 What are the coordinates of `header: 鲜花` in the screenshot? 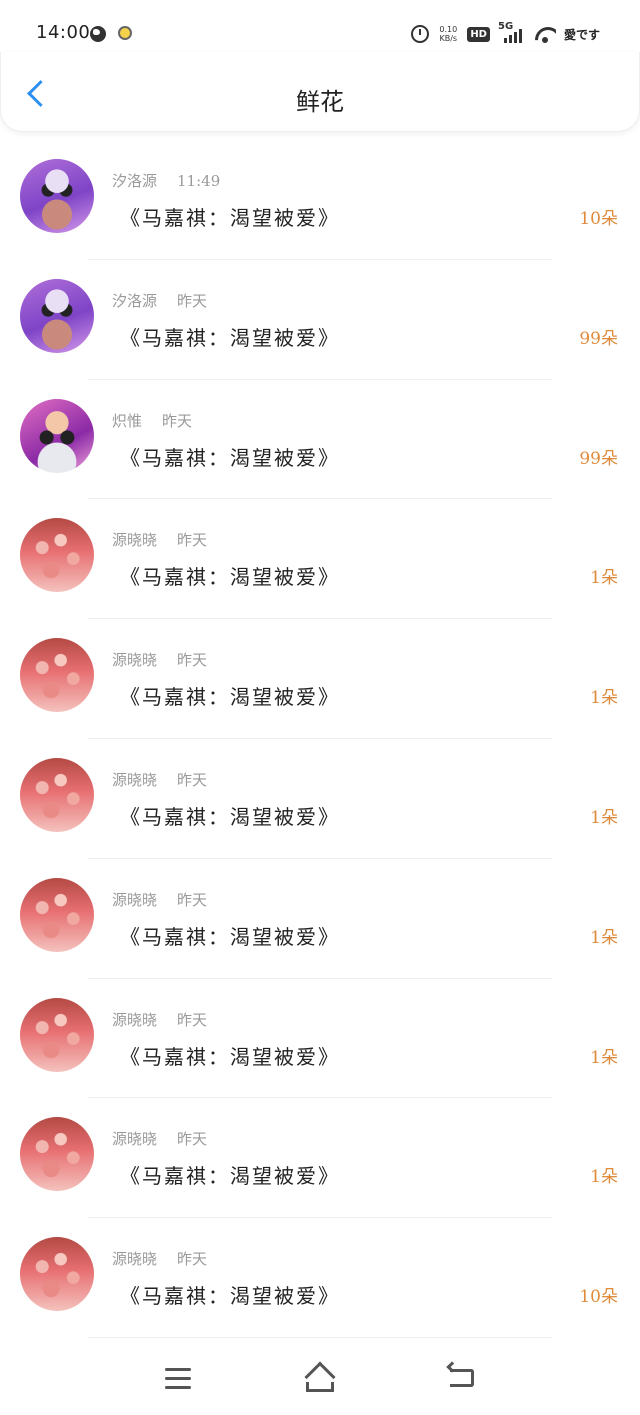 It's located at (320, 92).